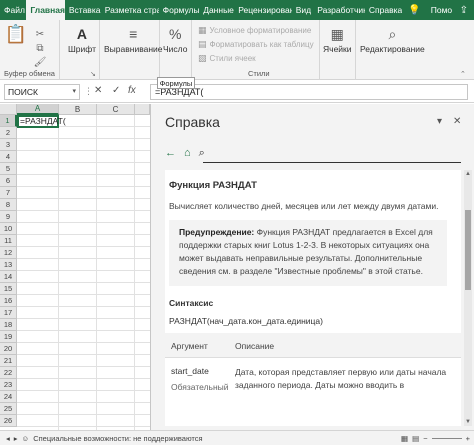  Describe the element at coordinates (468, 250) in the screenshot. I see `scrollbar-thumb` at that location.